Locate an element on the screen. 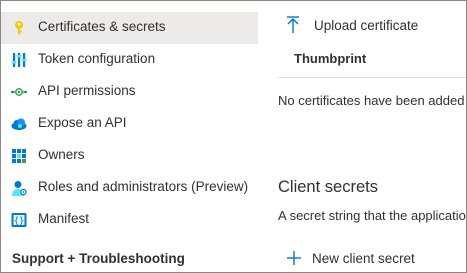 This screenshot has width=467, height=273. upload-arrow-icon is located at coordinates (293, 24).